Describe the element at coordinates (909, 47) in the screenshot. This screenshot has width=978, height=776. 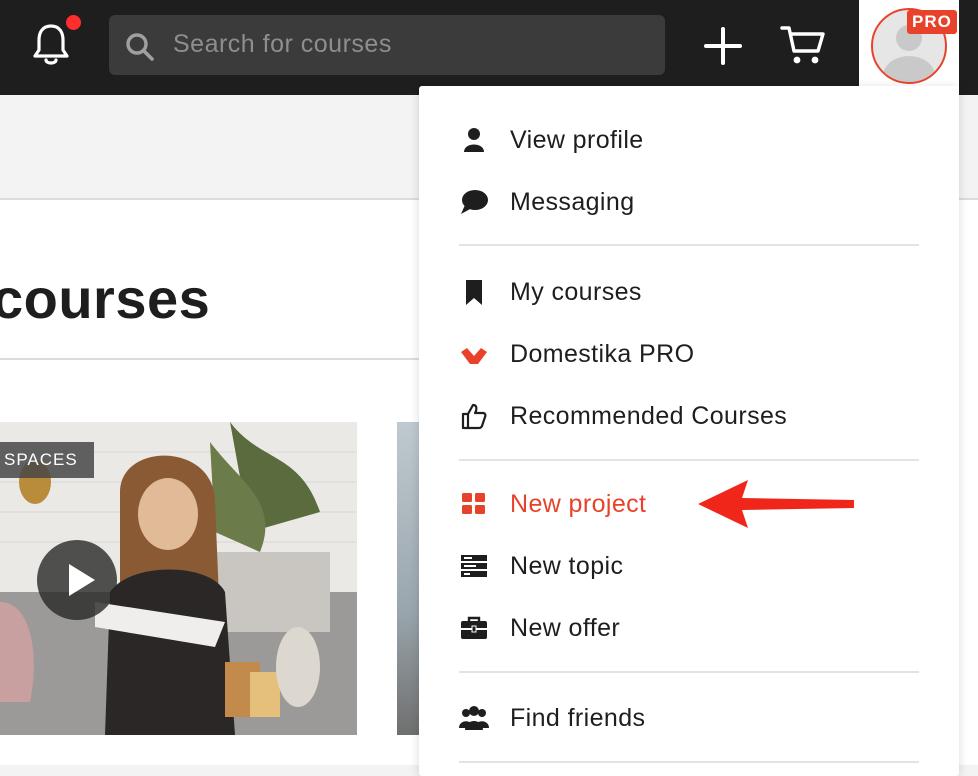
I see `user-menu-button: PRO` at that location.